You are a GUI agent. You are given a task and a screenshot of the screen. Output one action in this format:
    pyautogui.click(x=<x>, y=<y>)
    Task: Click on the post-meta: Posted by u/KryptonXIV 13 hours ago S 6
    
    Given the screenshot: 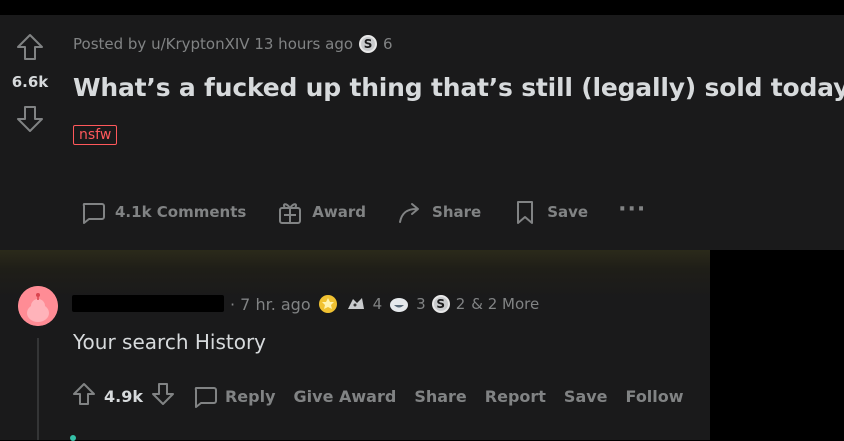 What is the action you would take?
    pyautogui.click(x=233, y=44)
    